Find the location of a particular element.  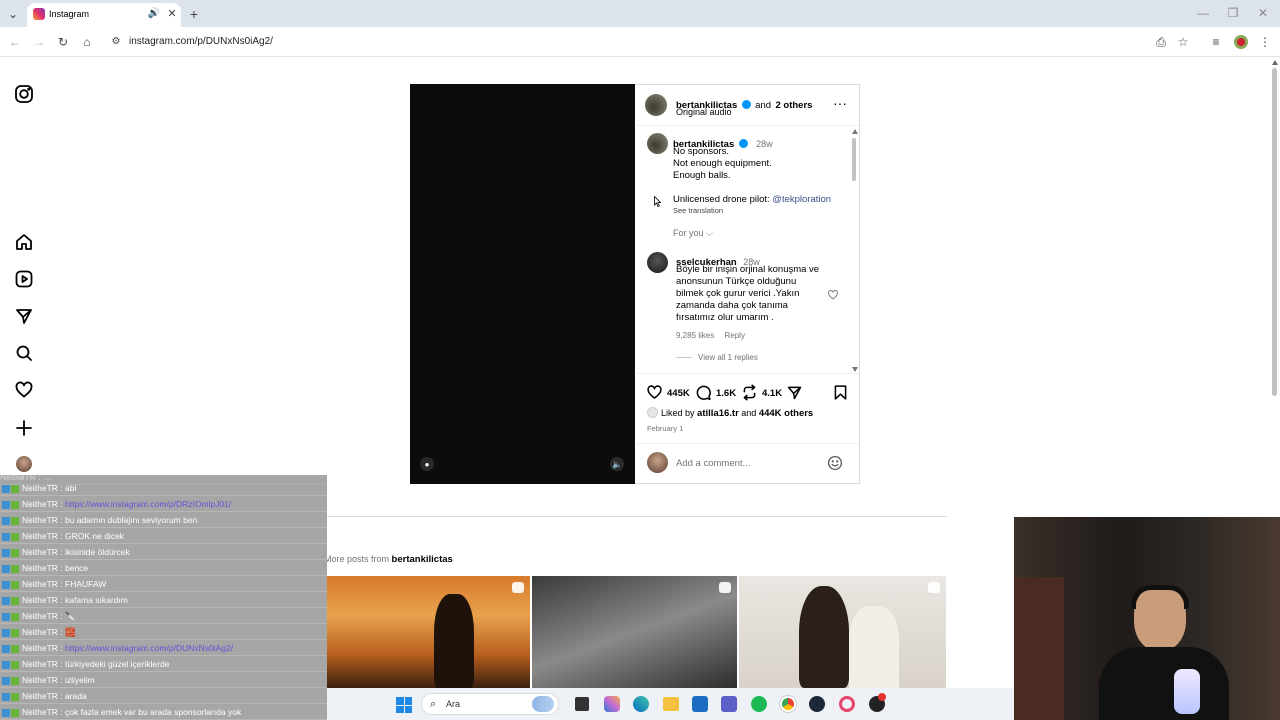

back-icon: ← is located at coordinates (15, 42).